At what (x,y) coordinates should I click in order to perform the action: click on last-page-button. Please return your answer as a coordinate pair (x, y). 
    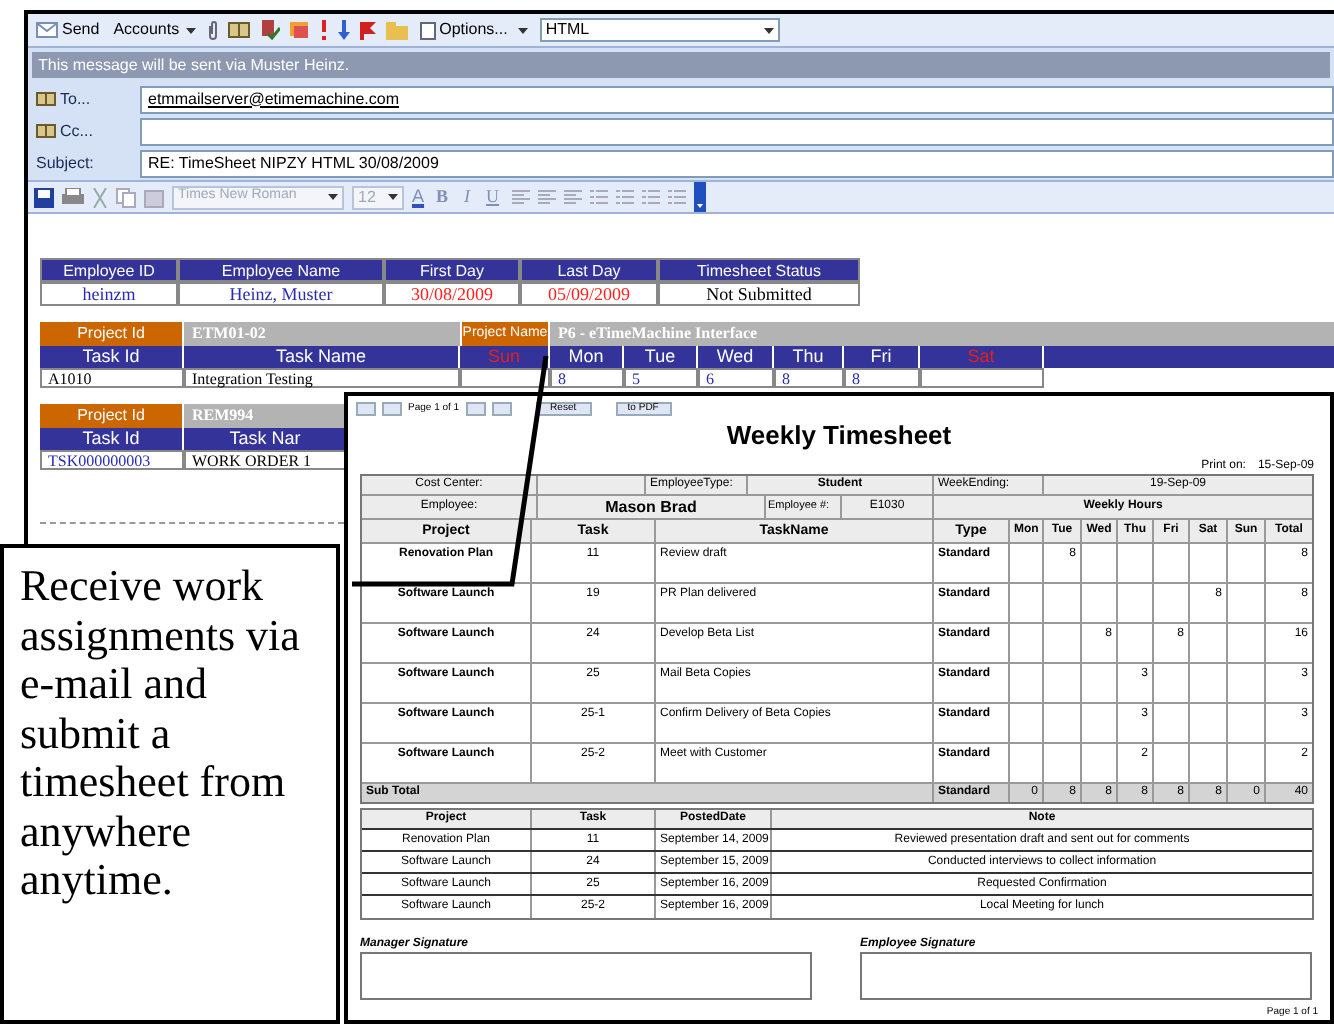
    Looking at the image, I should click on (501, 409).